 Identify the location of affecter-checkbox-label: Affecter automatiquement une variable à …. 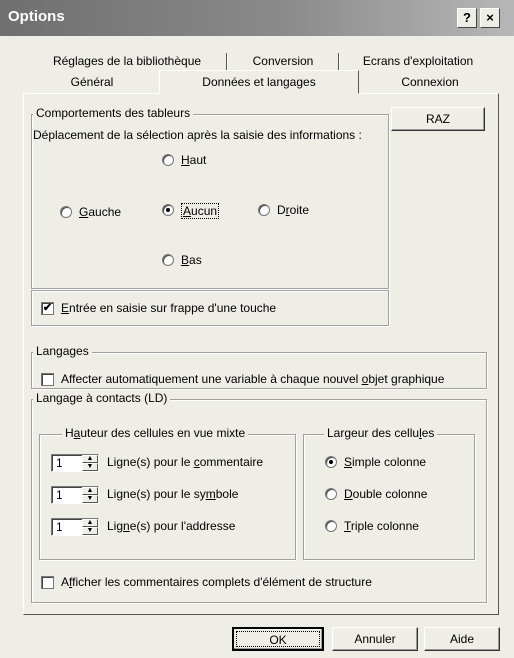
(252, 379).